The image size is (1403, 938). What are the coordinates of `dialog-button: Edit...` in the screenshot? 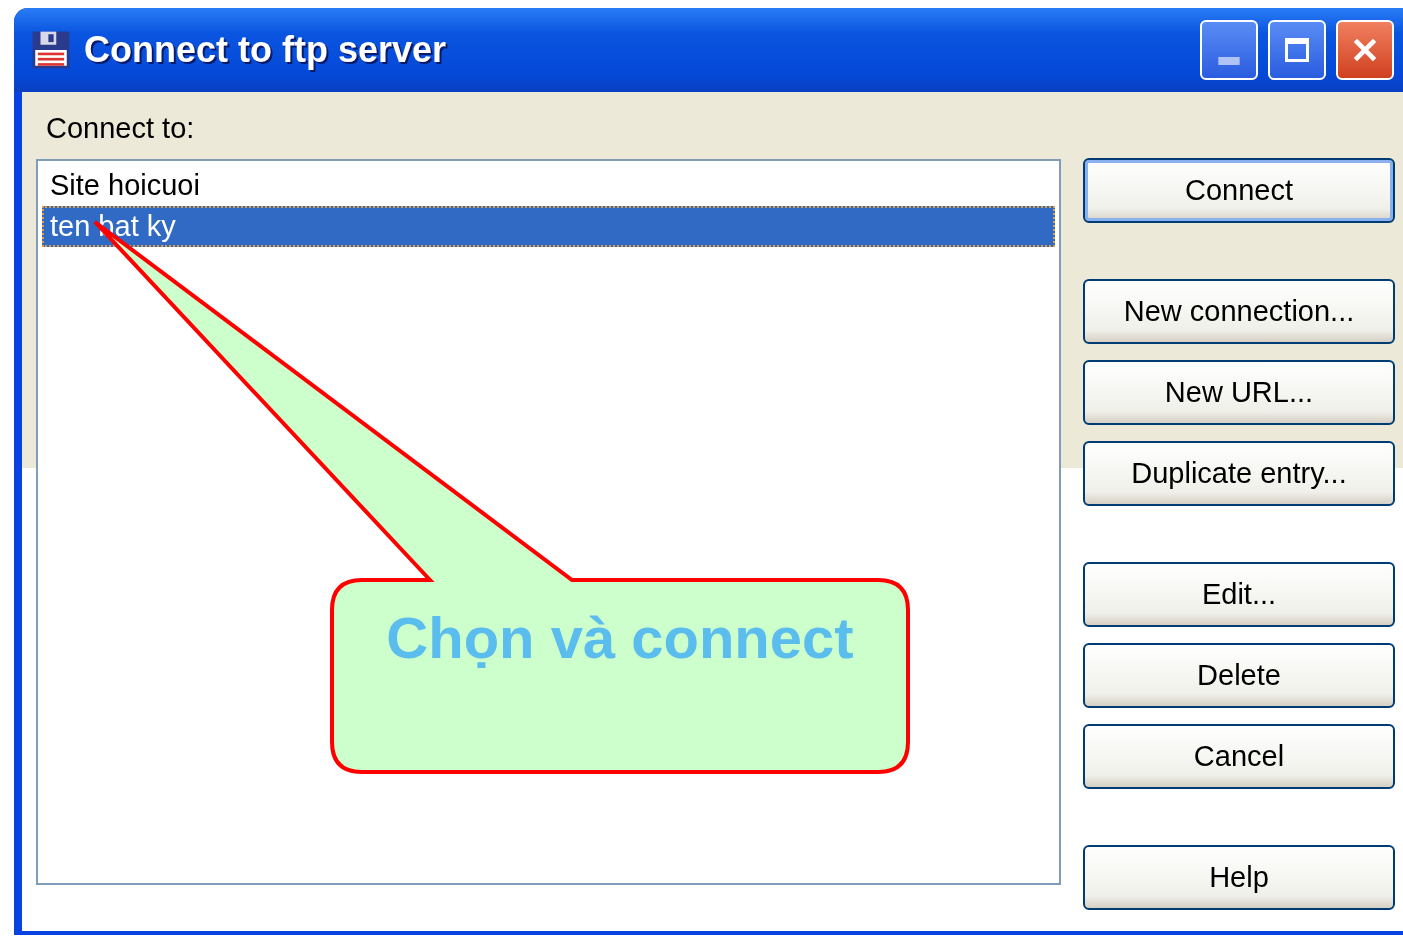 It's located at (1239, 594).